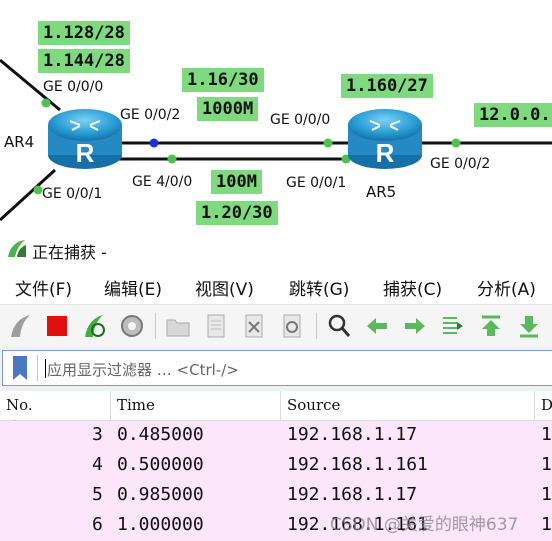 The image size is (552, 541). Describe the element at coordinates (97, 434) in the screenshot. I see `packet-no: 3` at that location.